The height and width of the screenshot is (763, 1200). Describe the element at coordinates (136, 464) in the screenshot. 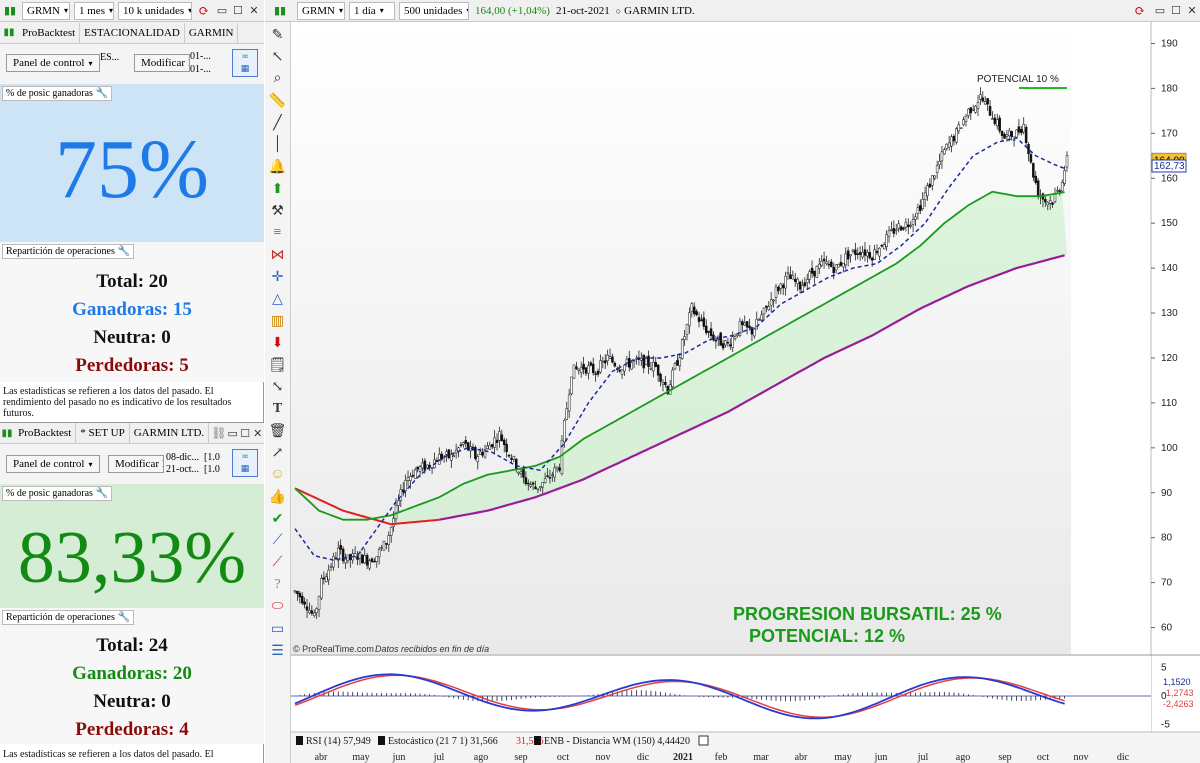

I see `modify-button-2: Modificar P` at that location.